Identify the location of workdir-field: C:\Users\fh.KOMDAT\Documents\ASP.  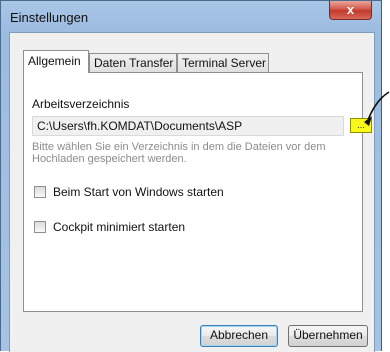
(188, 126).